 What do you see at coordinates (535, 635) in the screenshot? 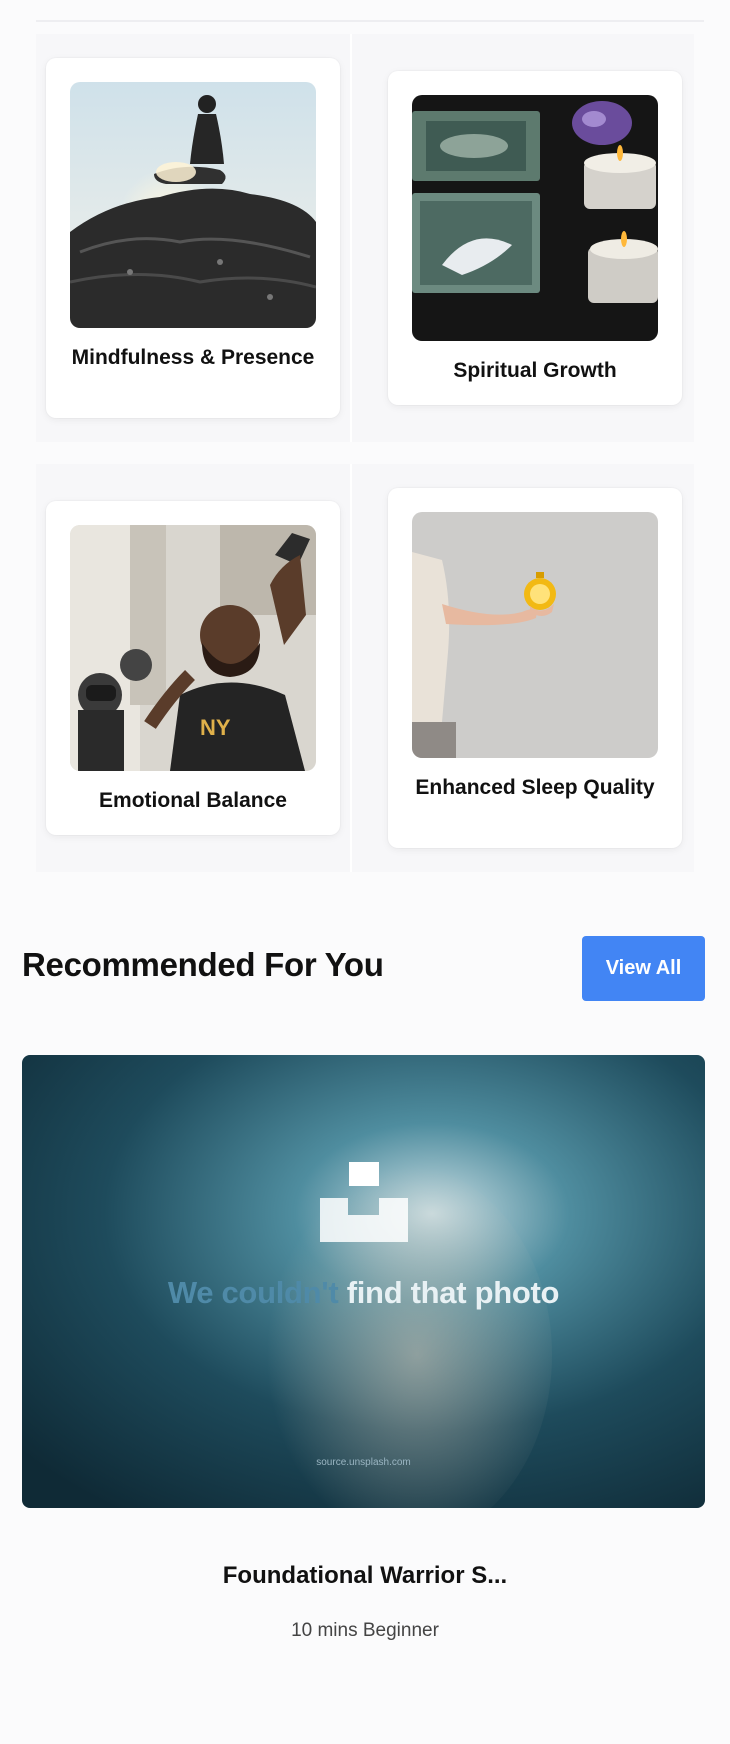
I see `category-image-hand-clock` at bounding box center [535, 635].